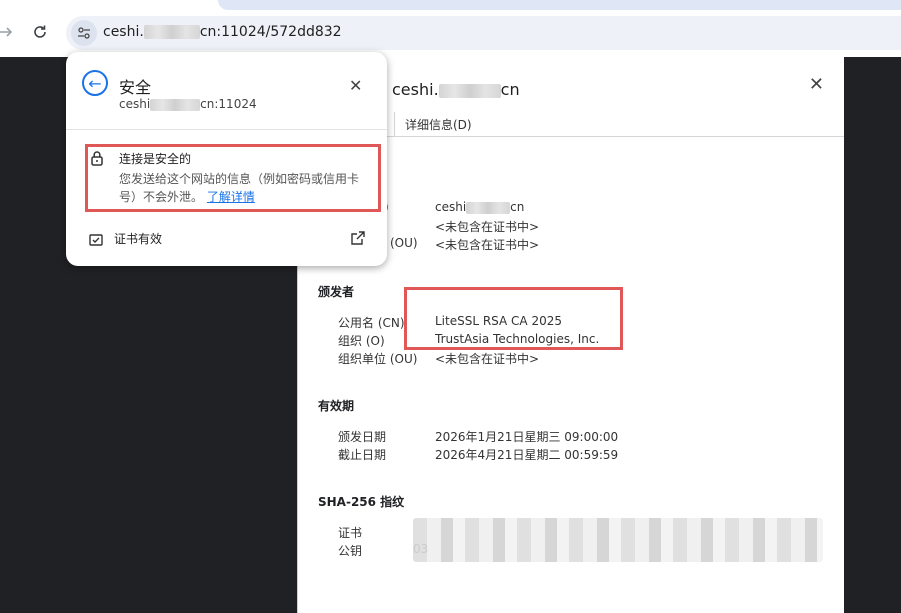 The height and width of the screenshot is (613, 901). Describe the element at coordinates (228, 104) in the screenshot. I see `popup-host-suffix: cn:11024` at that location.